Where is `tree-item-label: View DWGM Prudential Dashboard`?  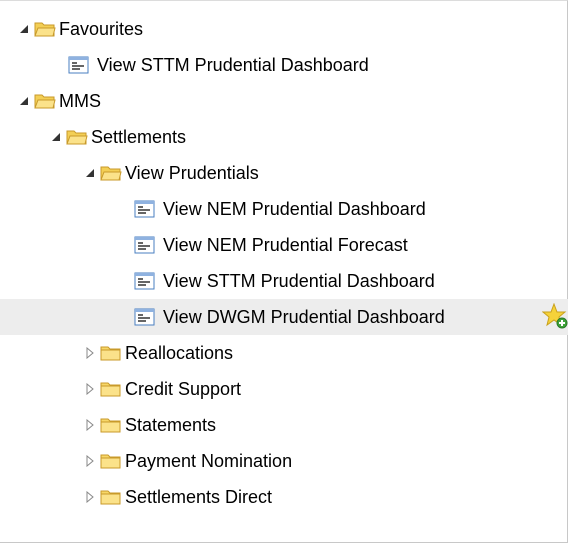
tree-item-label: View DWGM Prudential Dashboard is located at coordinates (304, 317).